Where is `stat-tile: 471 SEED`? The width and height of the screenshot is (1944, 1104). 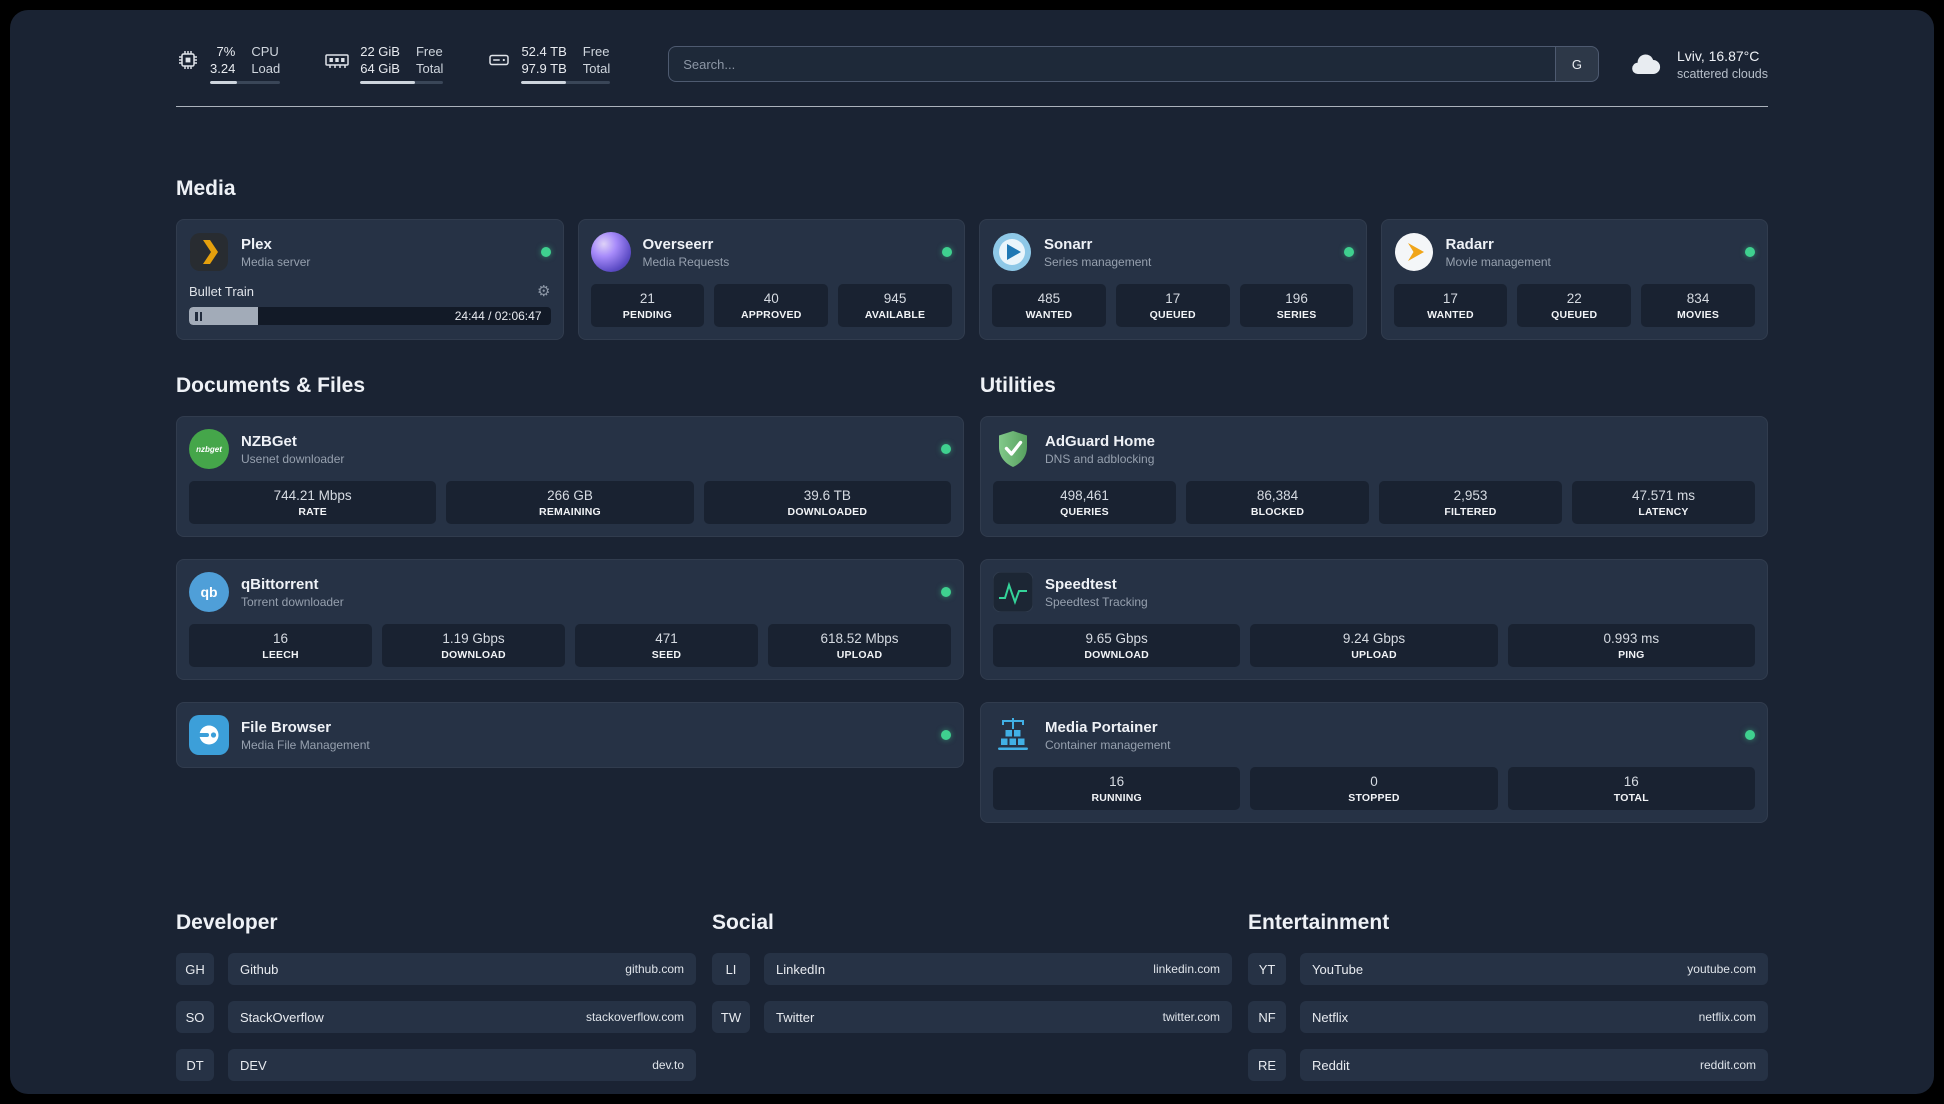
stat-tile: 471 SEED is located at coordinates (666, 645).